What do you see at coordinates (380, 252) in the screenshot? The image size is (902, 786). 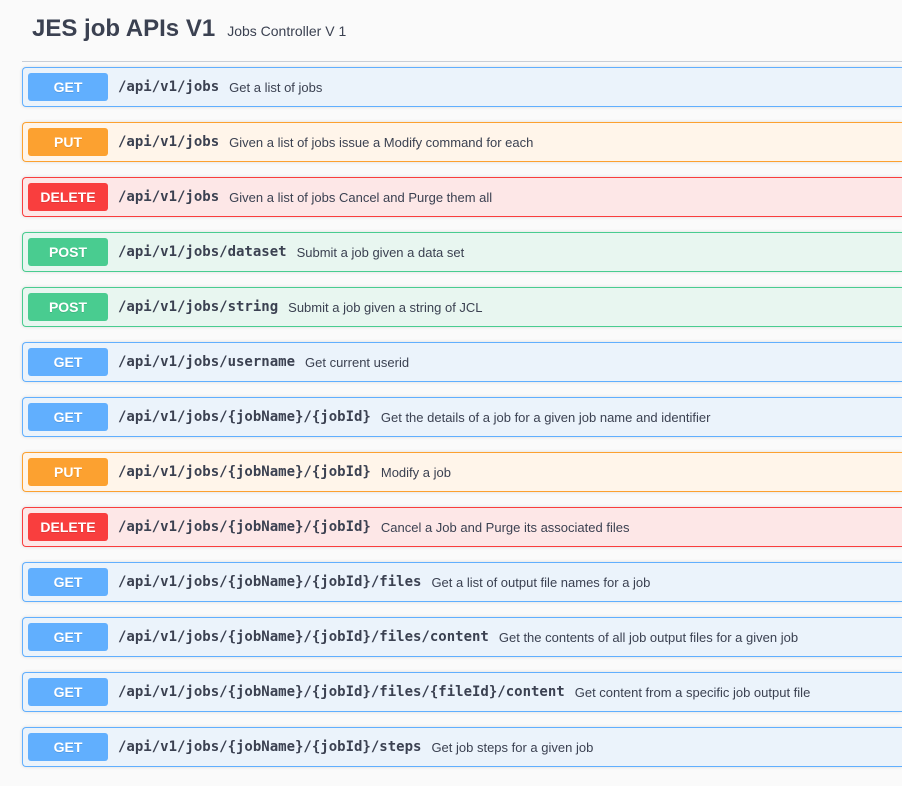 I see `operation-summary: Submit a job given a data set` at bounding box center [380, 252].